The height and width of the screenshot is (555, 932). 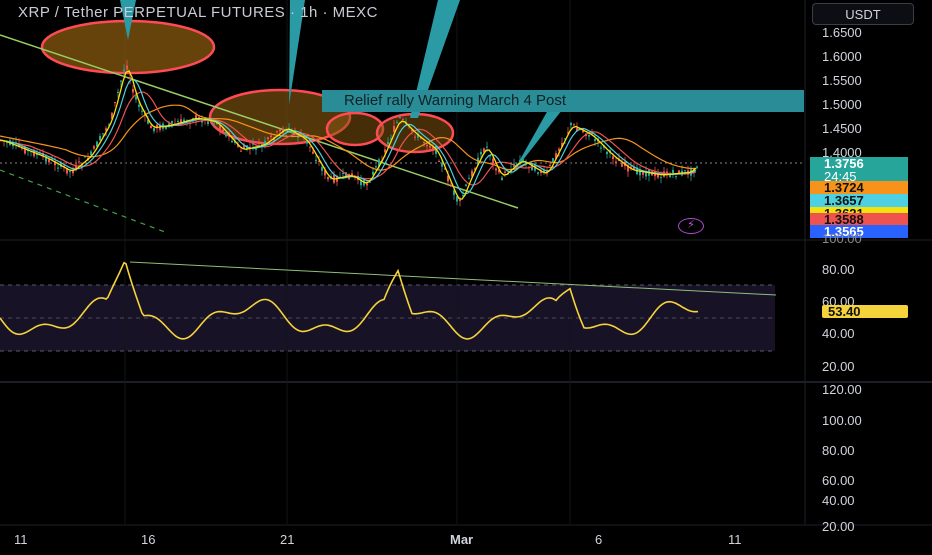 What do you see at coordinates (838, 366) in the screenshot?
I see `rsi-tick: 20.00` at bounding box center [838, 366].